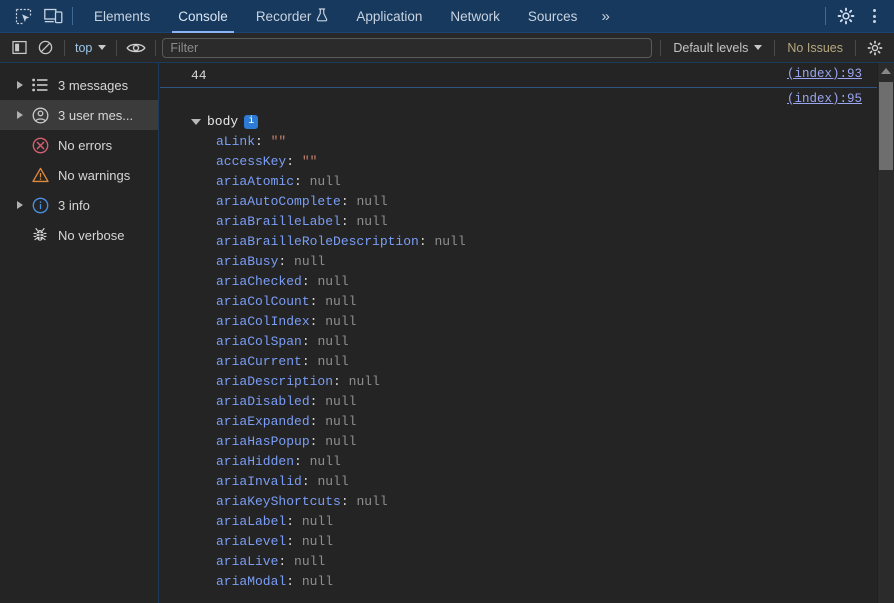 The image size is (894, 603). I want to click on object-property-row: ariaBusy: null, so click(555, 262).